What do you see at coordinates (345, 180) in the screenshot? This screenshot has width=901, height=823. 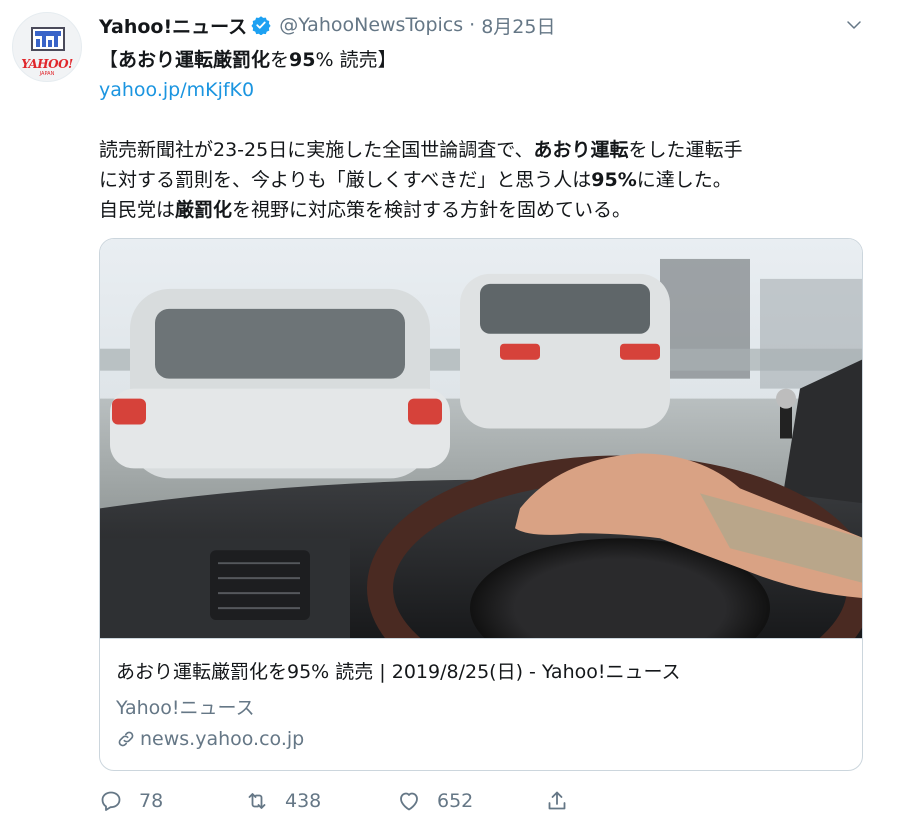 I see `body-text: に対する罰則を、今よりも「厳しくすべきだ」と思う人は` at bounding box center [345, 180].